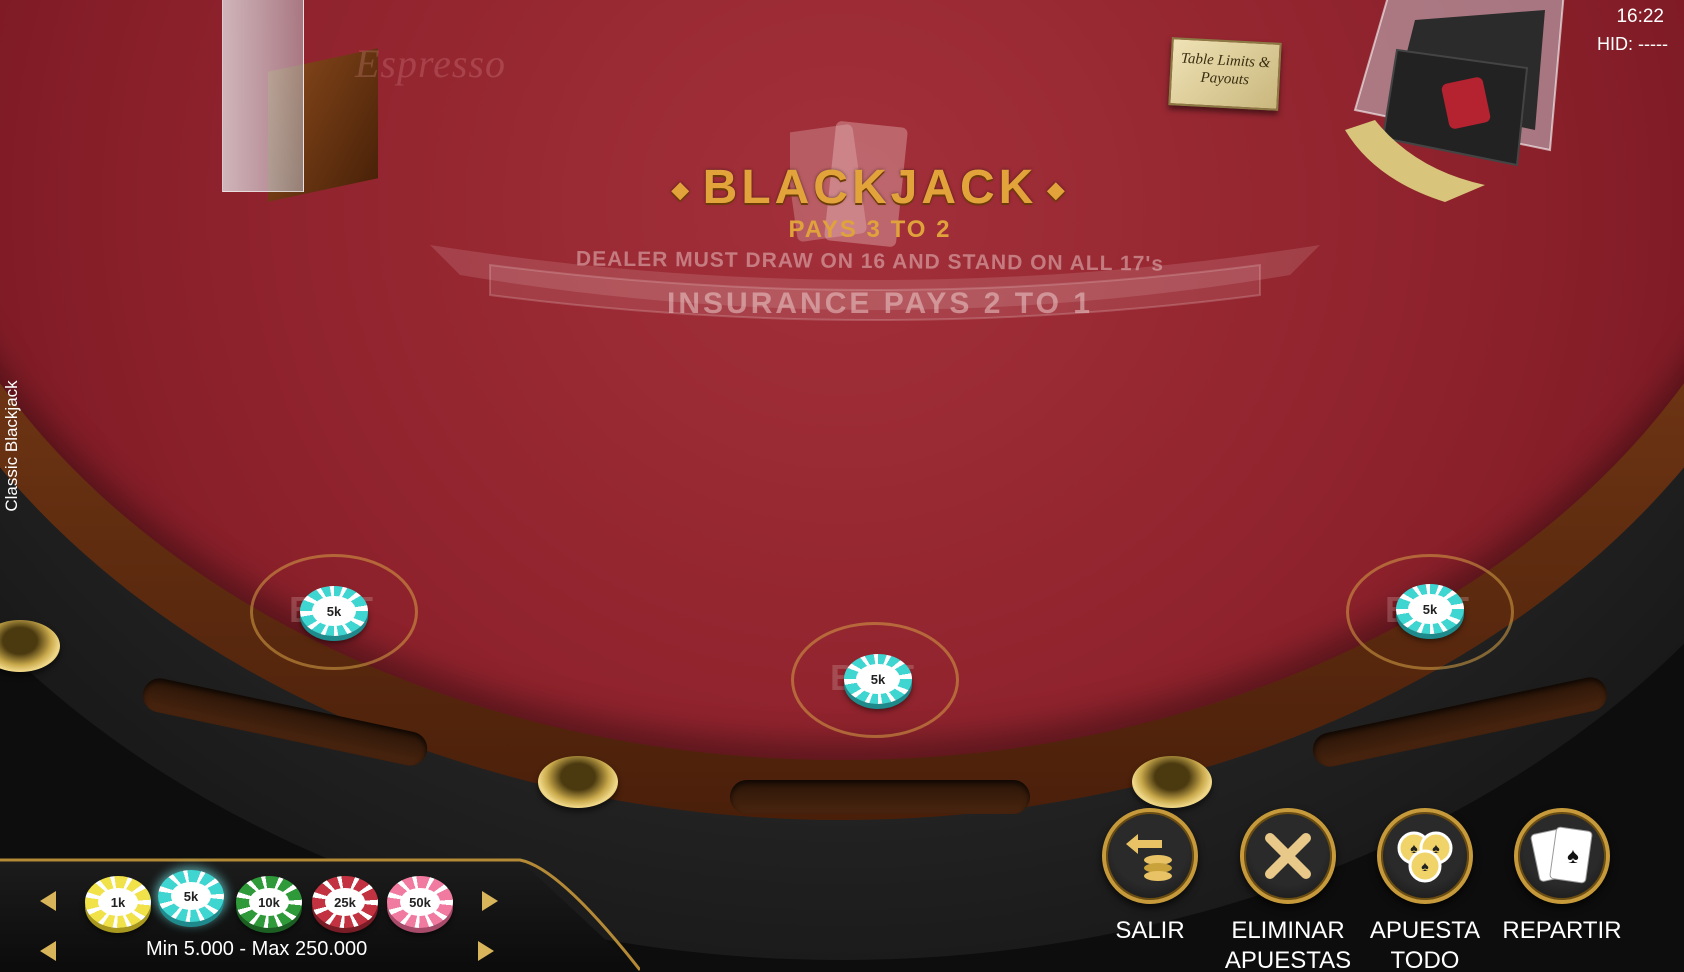 Image resolution: width=1684 pixels, height=972 pixels. What do you see at coordinates (1225, 74) in the screenshot?
I see `table-limits-plaque: Table Limits & Payouts` at bounding box center [1225, 74].